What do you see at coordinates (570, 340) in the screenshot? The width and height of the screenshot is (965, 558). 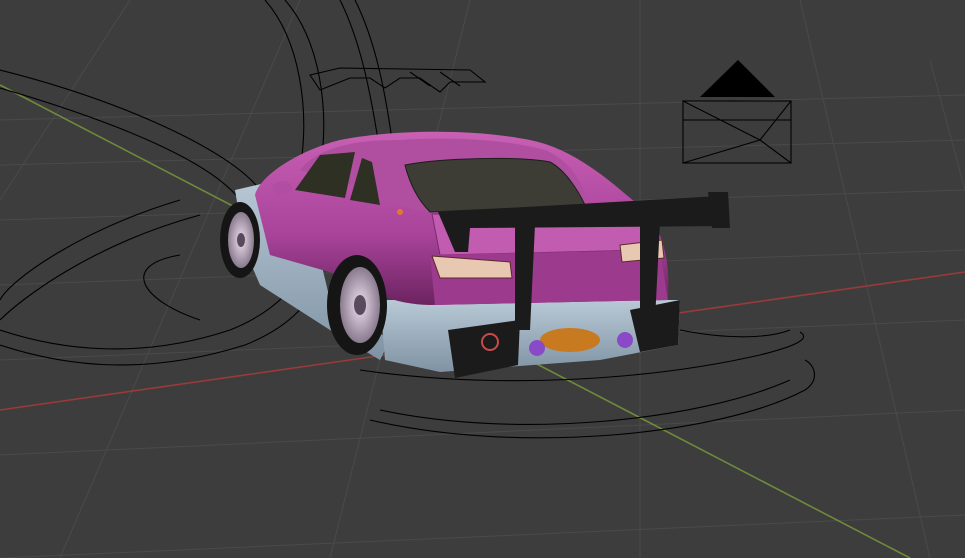 I see `exhaust-pipe` at bounding box center [570, 340].